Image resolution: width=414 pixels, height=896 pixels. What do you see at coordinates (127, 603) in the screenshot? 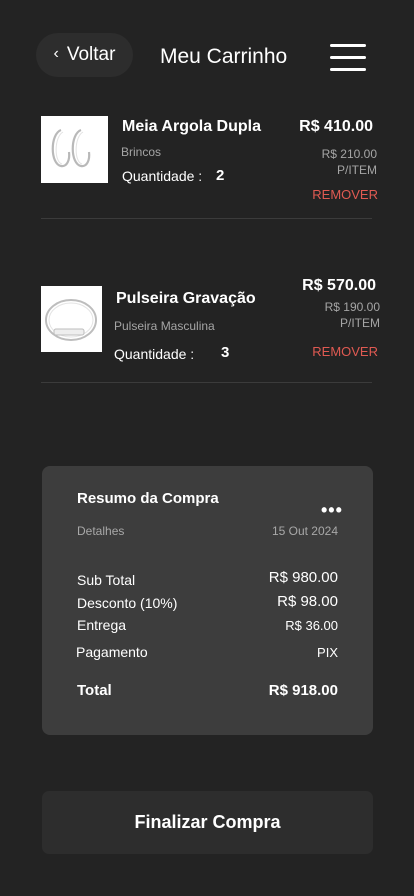
I see `discount-label: Desconto (10%)` at bounding box center [127, 603].